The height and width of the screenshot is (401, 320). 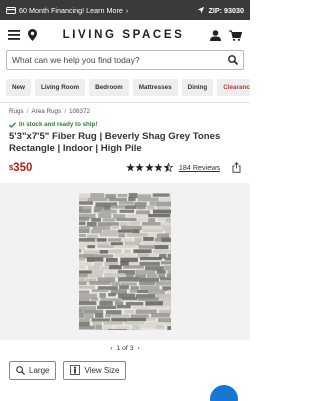 What do you see at coordinates (233, 60) in the screenshot?
I see `search-icon` at bounding box center [233, 60].